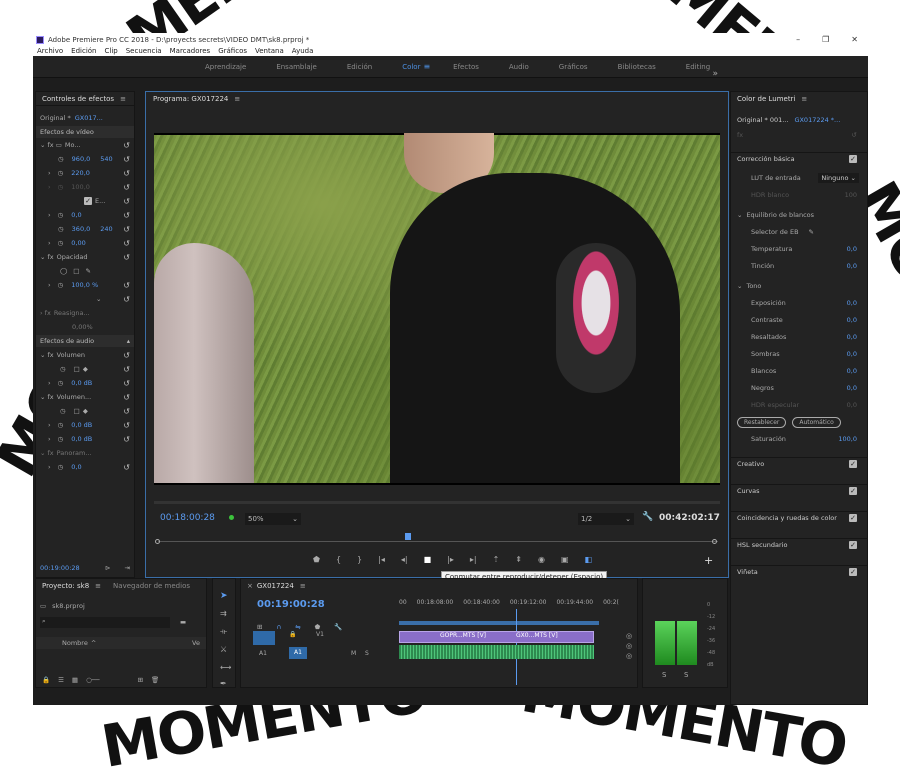  Describe the element at coordinates (798, 39) in the screenshot. I see `minimize-icon: –` at that location.